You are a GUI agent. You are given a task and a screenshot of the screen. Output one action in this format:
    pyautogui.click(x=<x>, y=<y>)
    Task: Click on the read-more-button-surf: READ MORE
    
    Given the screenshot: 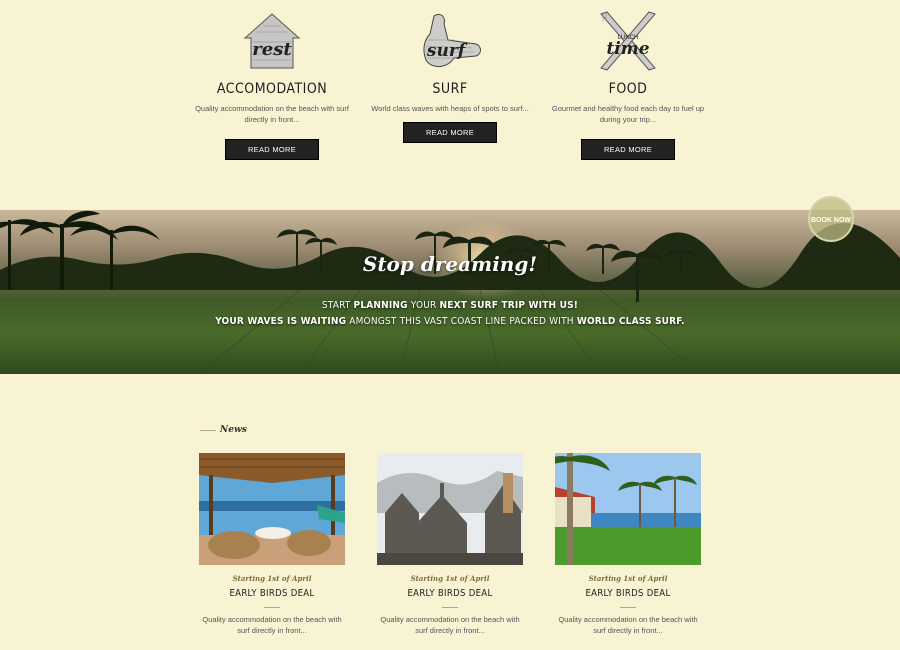 What is the action you would take?
    pyautogui.click(x=450, y=132)
    